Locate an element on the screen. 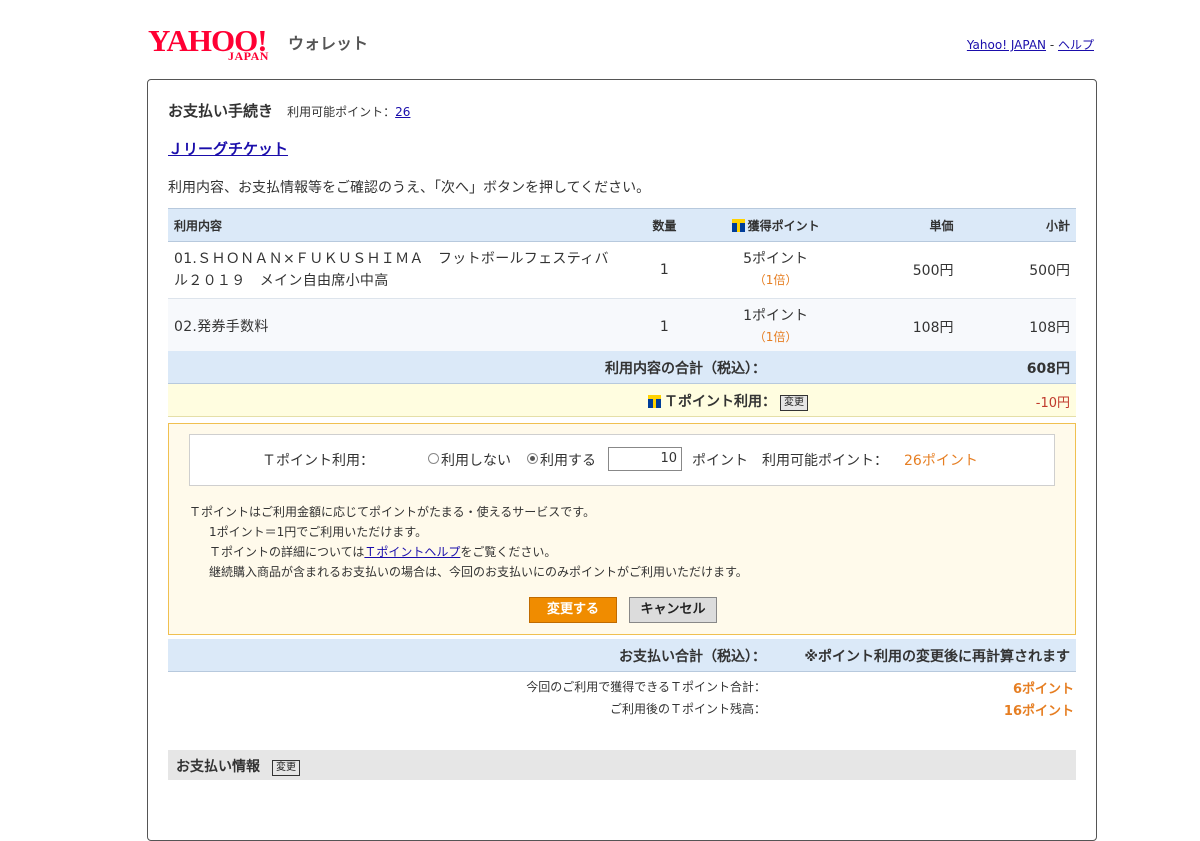  payment-info-title-wrap: お支払い情報 変更 is located at coordinates (238, 766).